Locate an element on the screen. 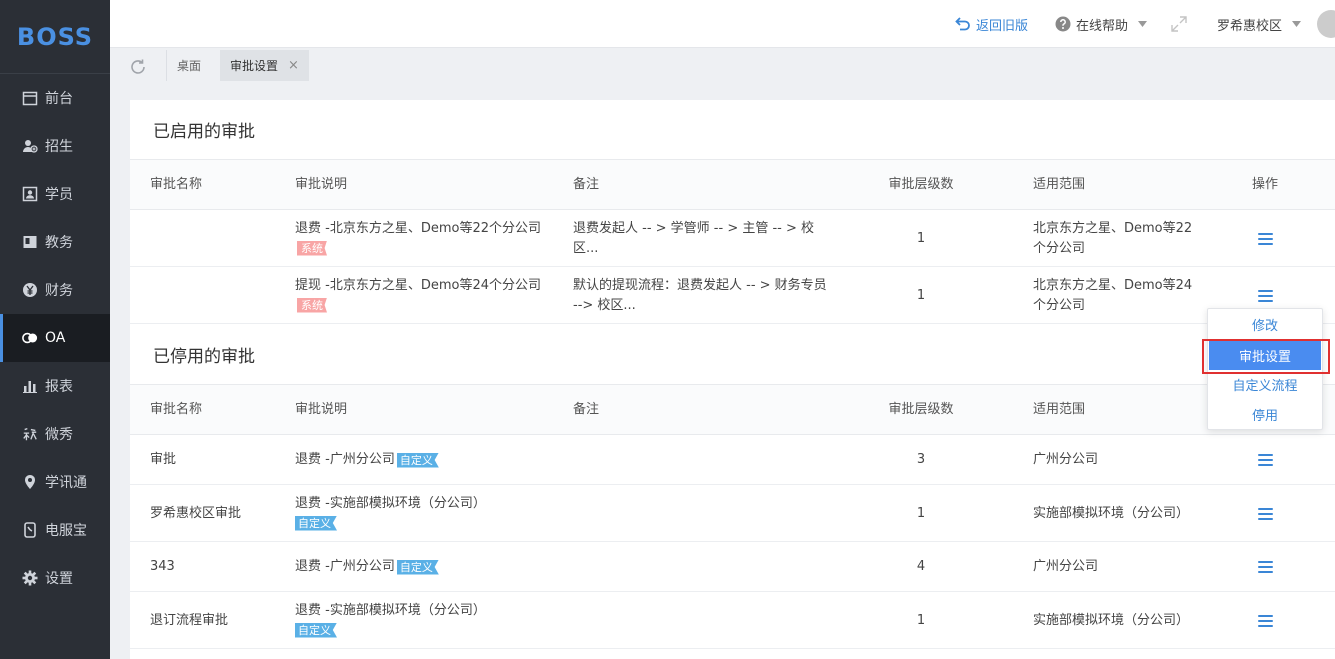 Image resolution: width=1335 pixels, height=659 pixels. phone-icon is located at coordinates (30, 530).